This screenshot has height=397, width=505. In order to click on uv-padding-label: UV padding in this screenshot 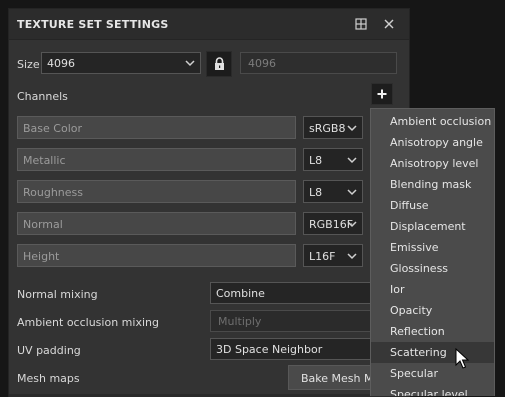, I will do `click(49, 350)`.